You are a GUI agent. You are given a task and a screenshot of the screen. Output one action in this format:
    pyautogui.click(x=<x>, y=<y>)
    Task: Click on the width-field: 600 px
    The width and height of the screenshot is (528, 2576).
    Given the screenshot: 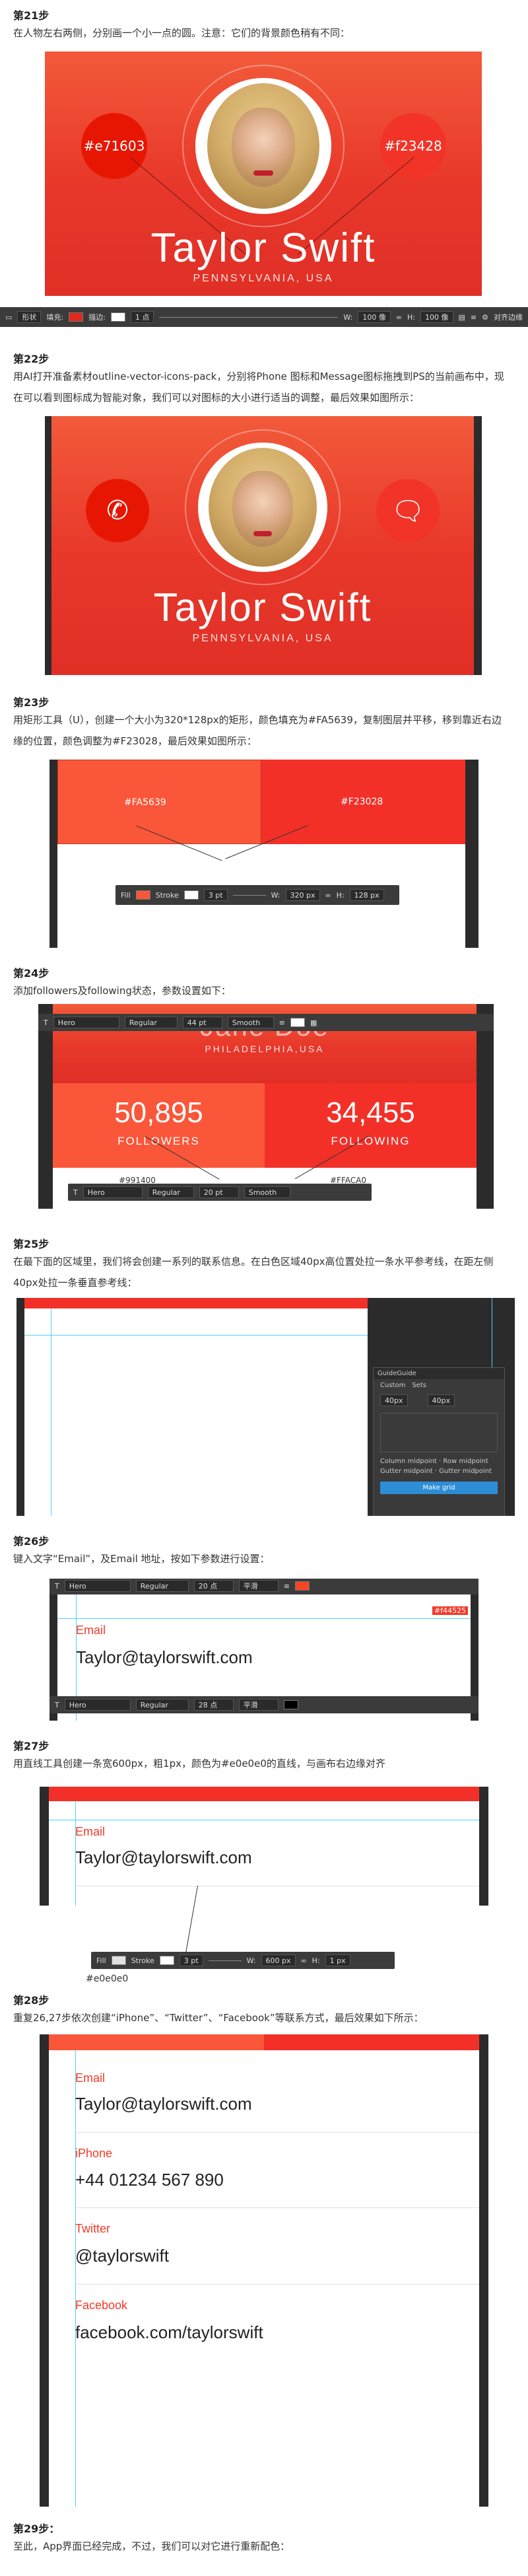 What is the action you would take?
    pyautogui.click(x=278, y=1960)
    